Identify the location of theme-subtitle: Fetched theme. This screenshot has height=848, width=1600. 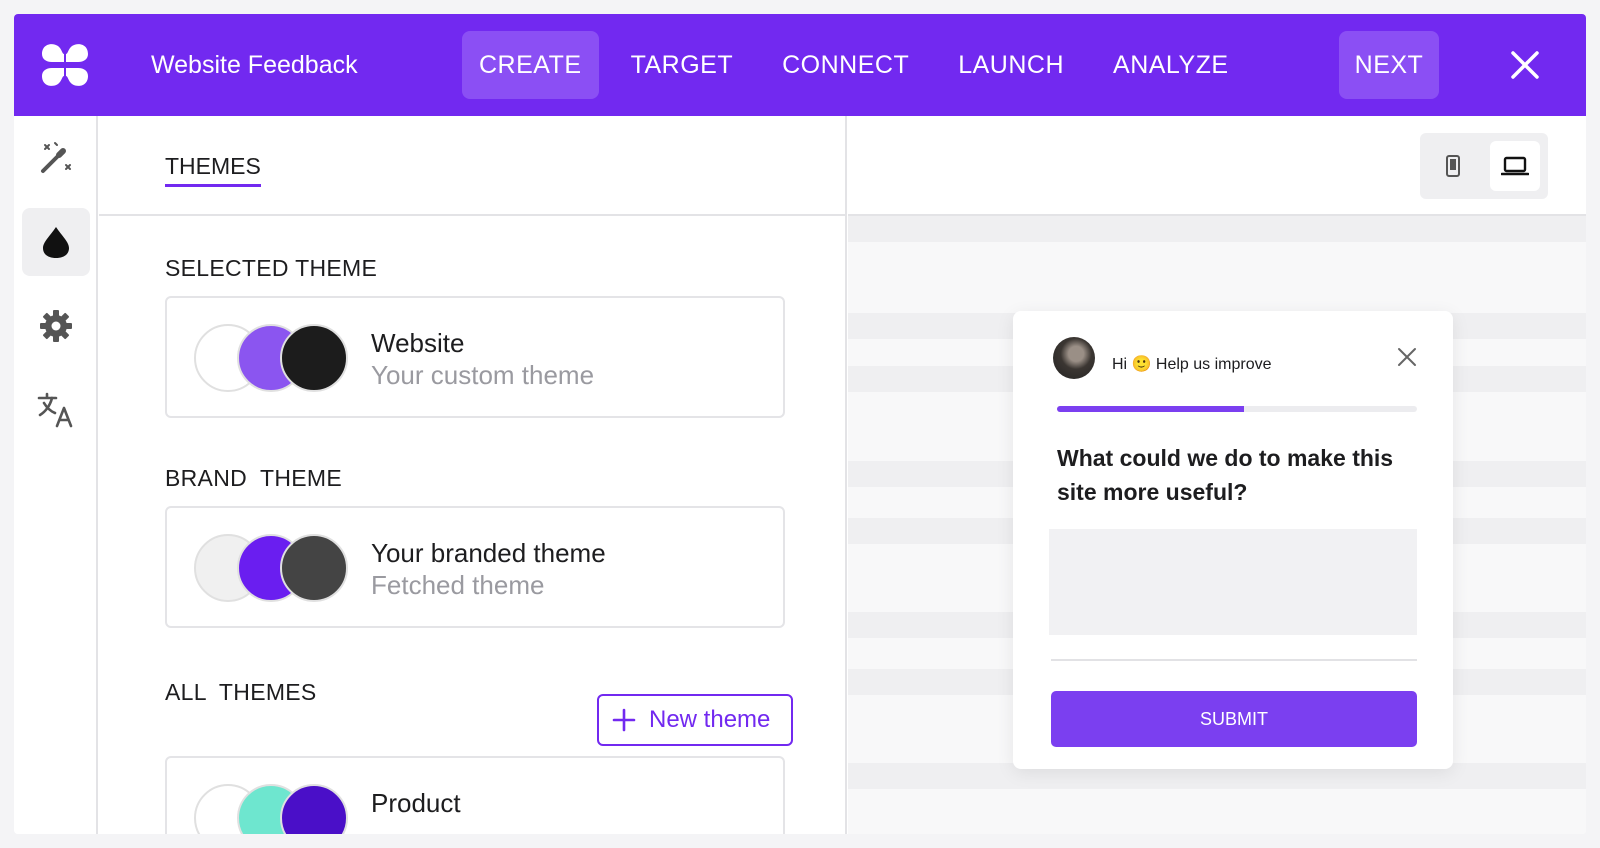
(458, 585).